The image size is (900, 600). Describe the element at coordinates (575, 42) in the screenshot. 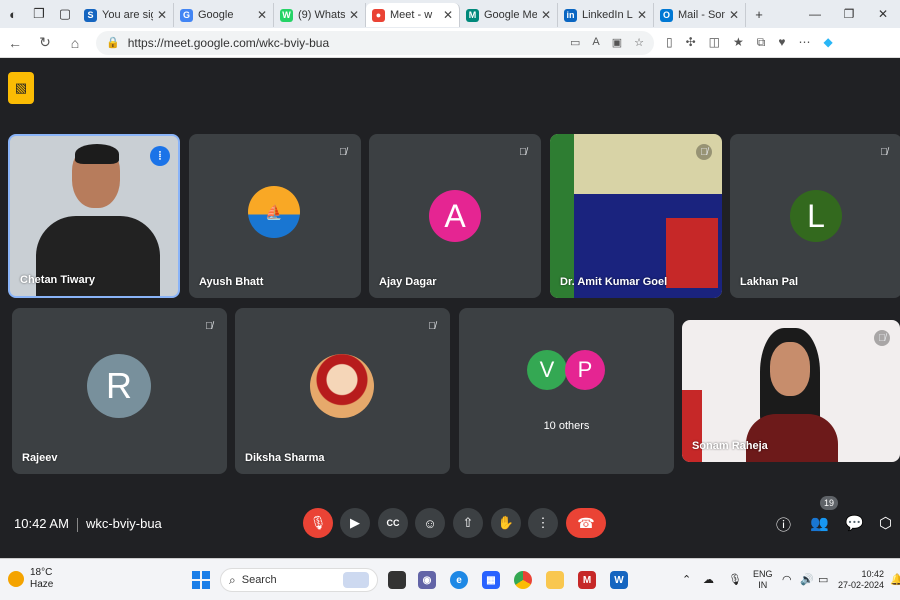

I see `camera-status-icon: ▭` at that location.